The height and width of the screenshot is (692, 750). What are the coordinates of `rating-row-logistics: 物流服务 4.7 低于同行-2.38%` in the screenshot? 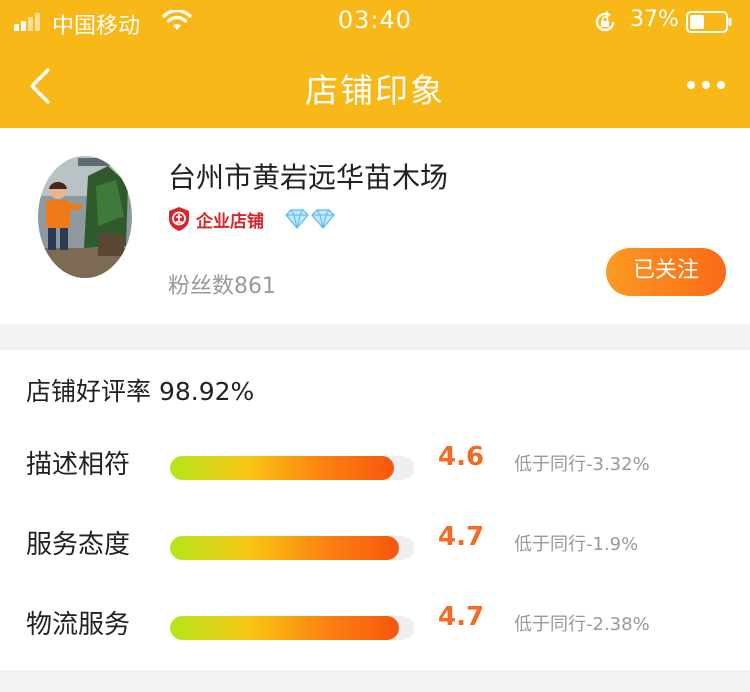 It's located at (375, 626).